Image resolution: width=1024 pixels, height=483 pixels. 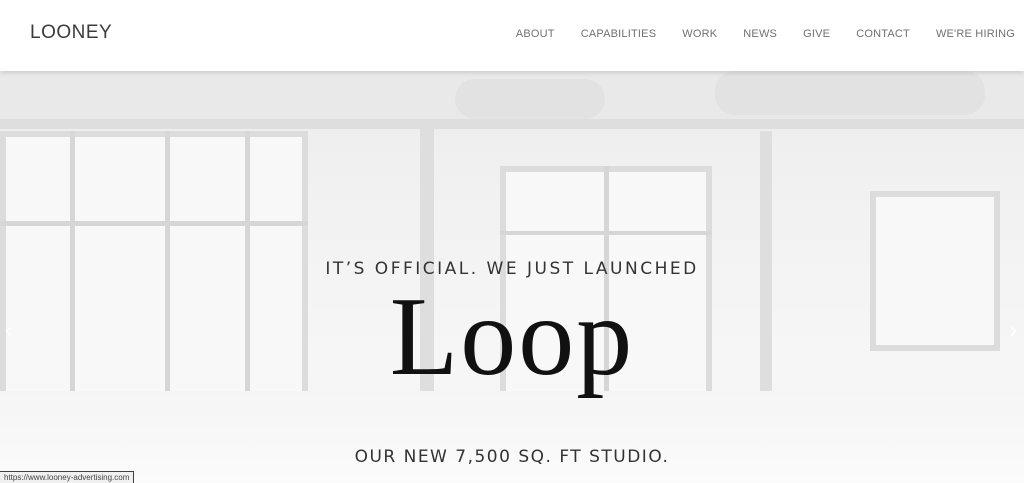 I want to click on nav-were-hiring: WE'RE HIRING, so click(x=975, y=34).